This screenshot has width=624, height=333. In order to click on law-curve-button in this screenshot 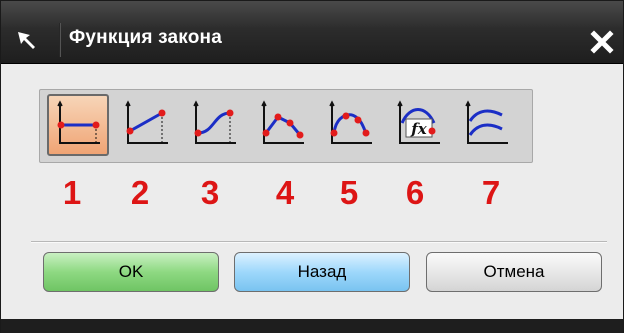, I will do `click(486, 125)`.